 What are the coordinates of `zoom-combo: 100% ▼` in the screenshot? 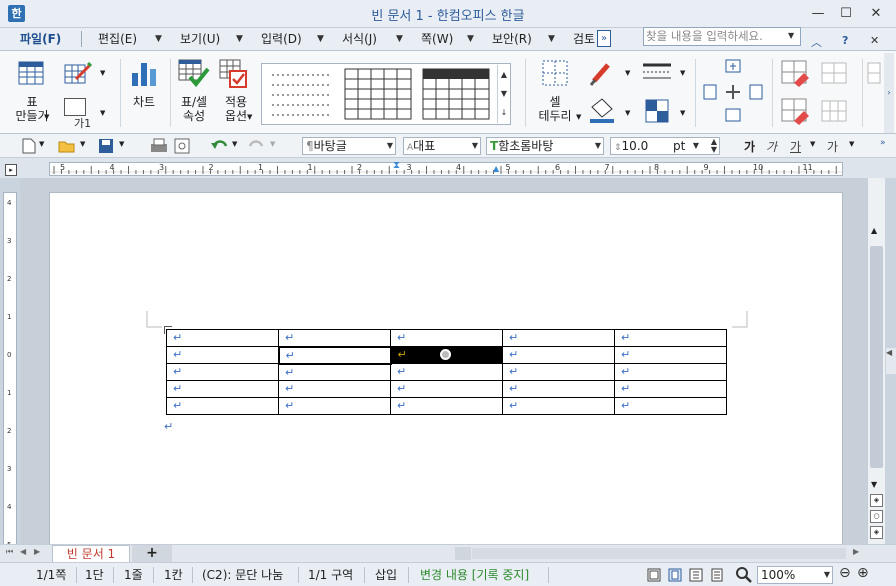 It's located at (795, 575).